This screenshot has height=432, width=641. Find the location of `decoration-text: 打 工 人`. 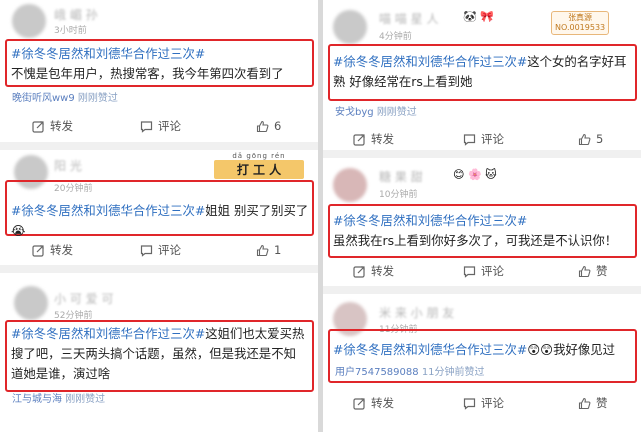

decoration-text: 打 工 人 is located at coordinates (259, 169).